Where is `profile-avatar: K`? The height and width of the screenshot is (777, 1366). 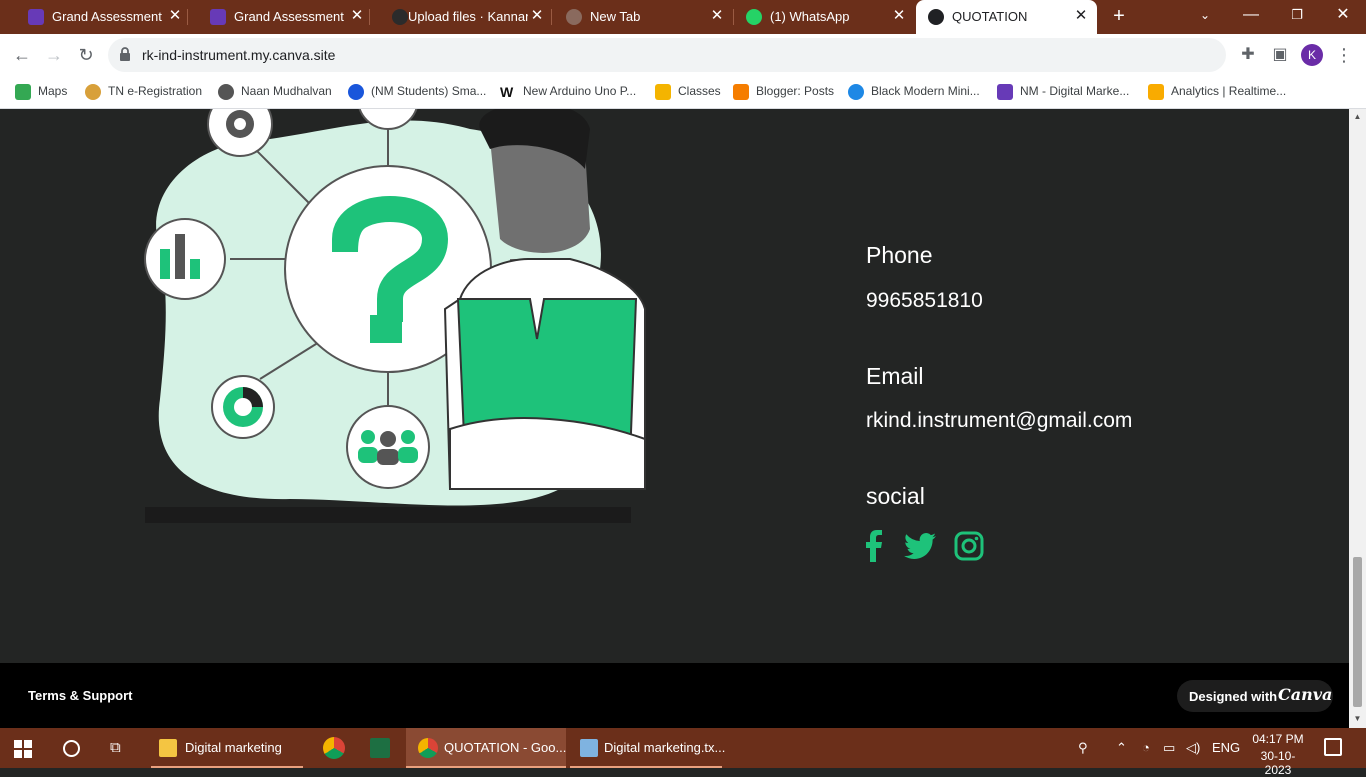 profile-avatar: K is located at coordinates (1312, 55).